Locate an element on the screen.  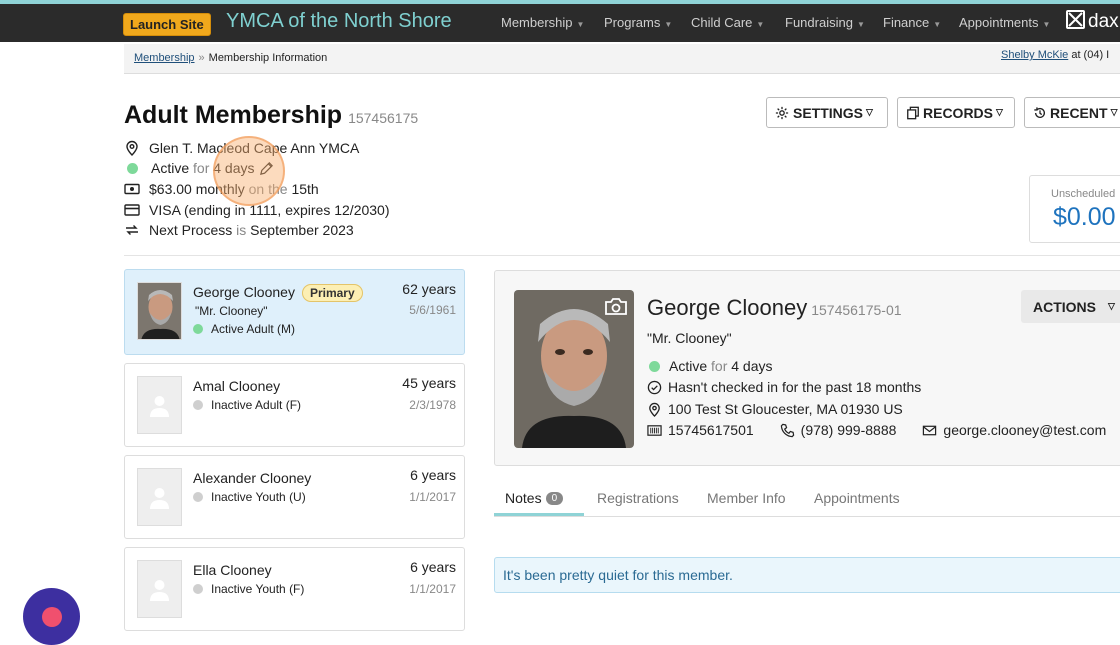
brand-title: YMCA of the North Shore is located at coordinates (339, 21).